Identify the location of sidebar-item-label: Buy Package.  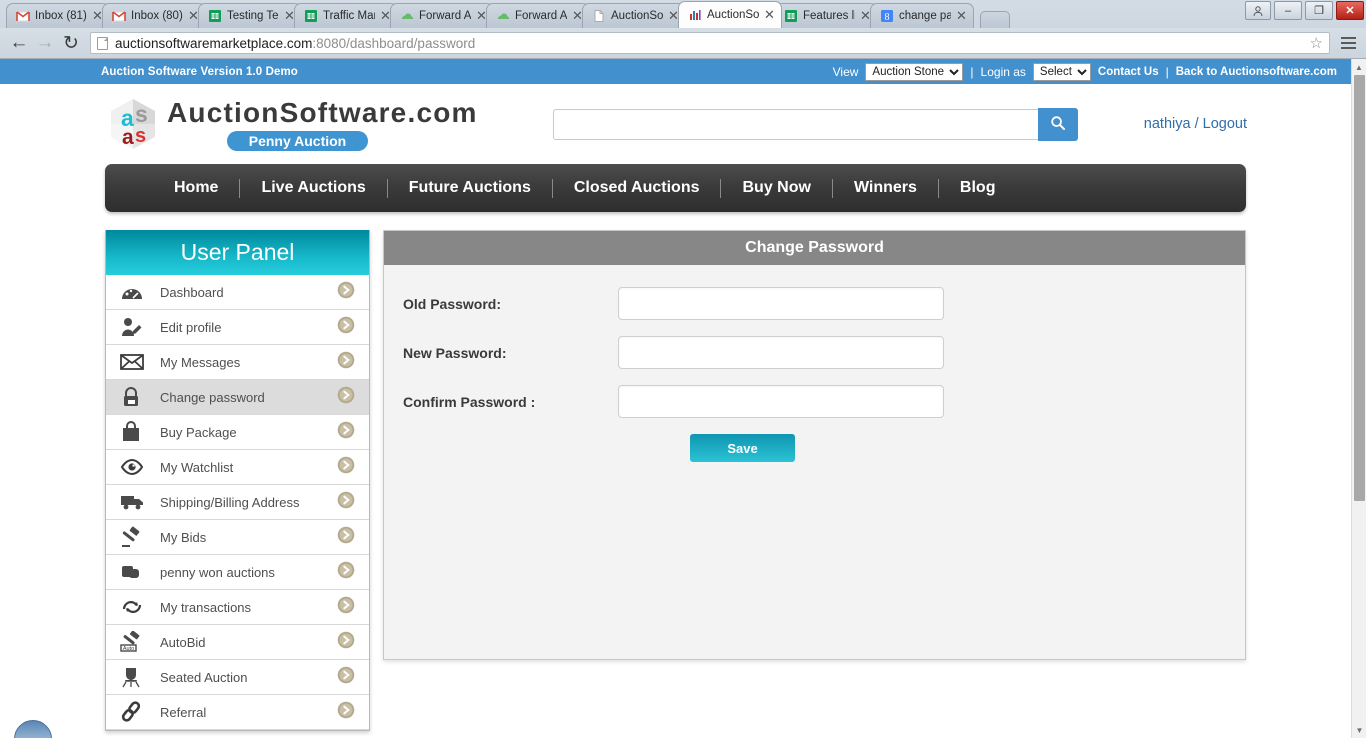
(198, 432).